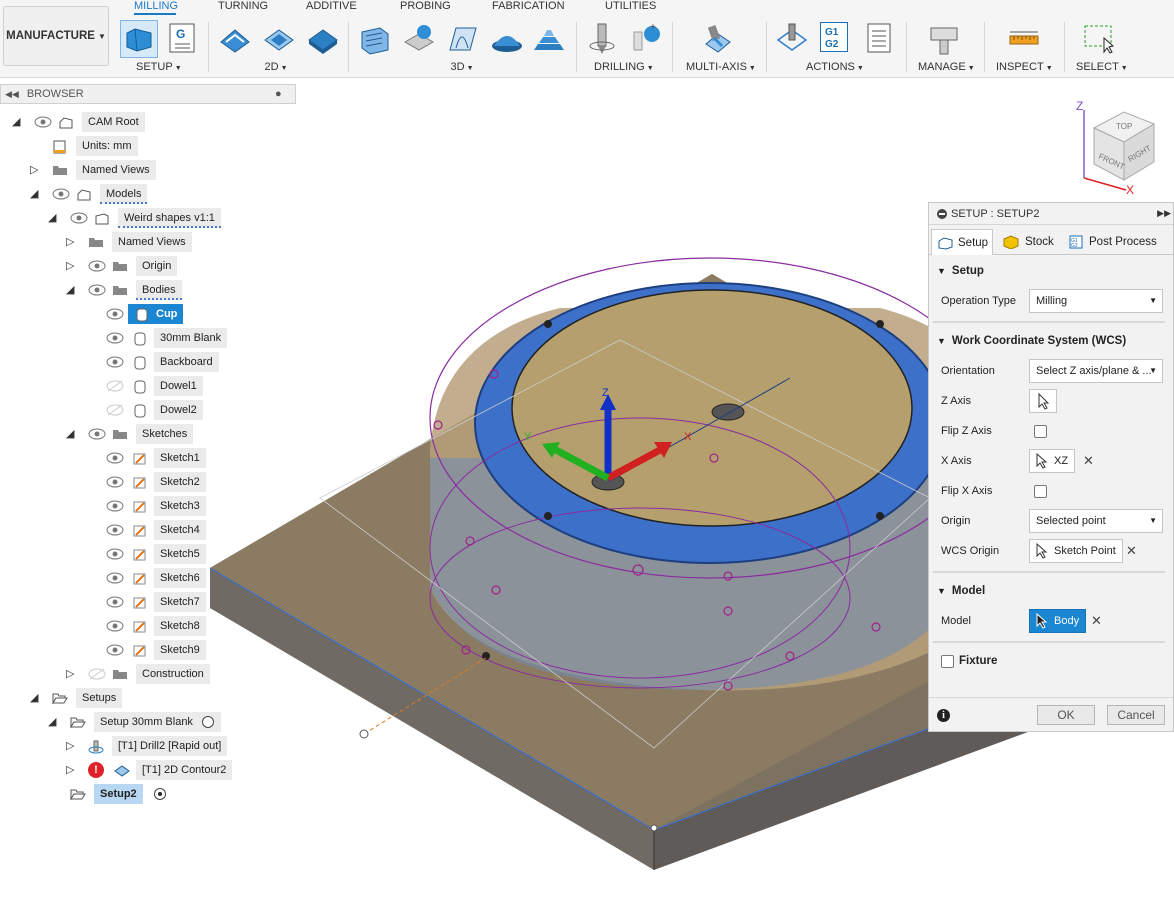 This screenshot has width=1174, height=924. What do you see at coordinates (375, 39) in the screenshot?
I see `3d-adaptive-icon` at bounding box center [375, 39].